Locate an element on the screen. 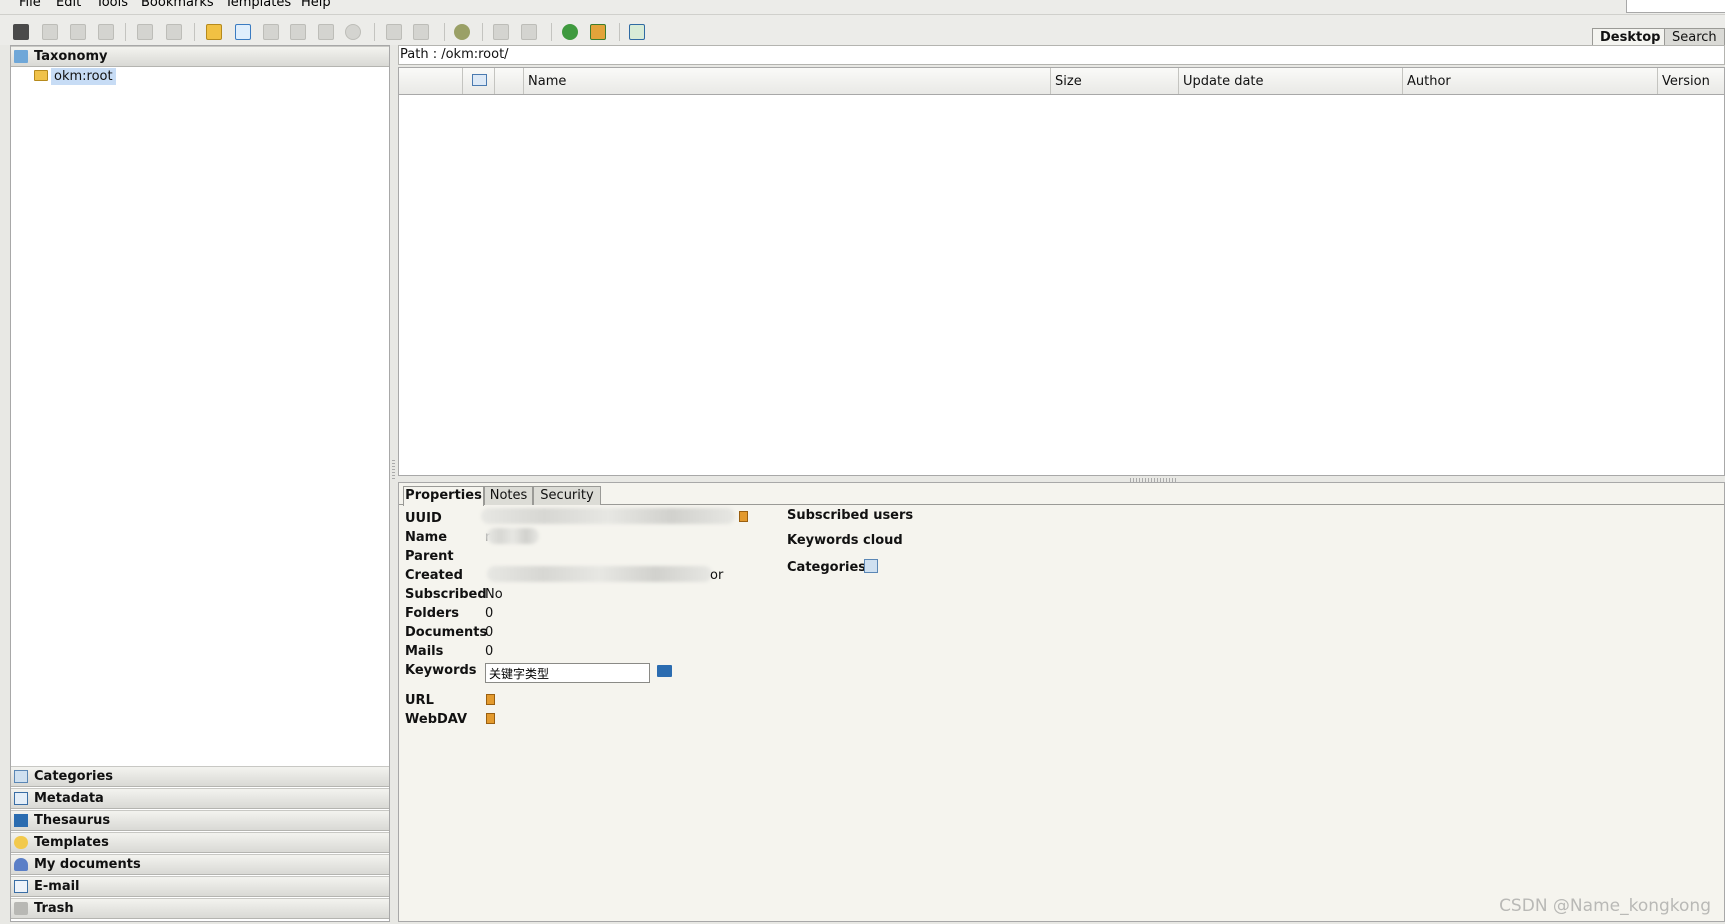 This screenshot has height=924, width=1725. uuid-value-redacted is located at coordinates (608, 516).